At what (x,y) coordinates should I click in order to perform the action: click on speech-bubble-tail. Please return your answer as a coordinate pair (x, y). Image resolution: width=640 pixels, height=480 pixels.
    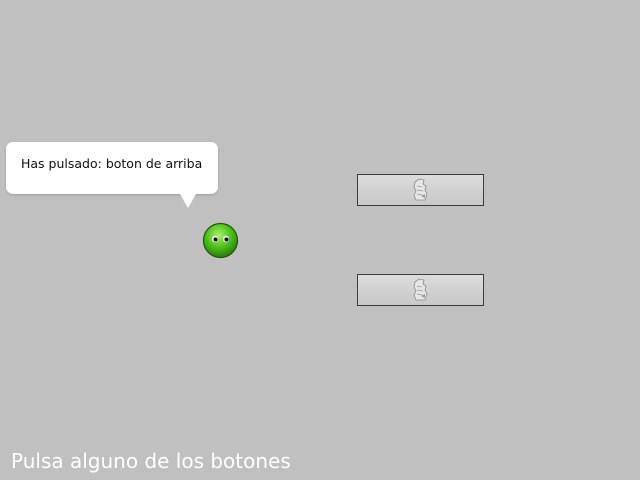
    Looking at the image, I should click on (188, 201).